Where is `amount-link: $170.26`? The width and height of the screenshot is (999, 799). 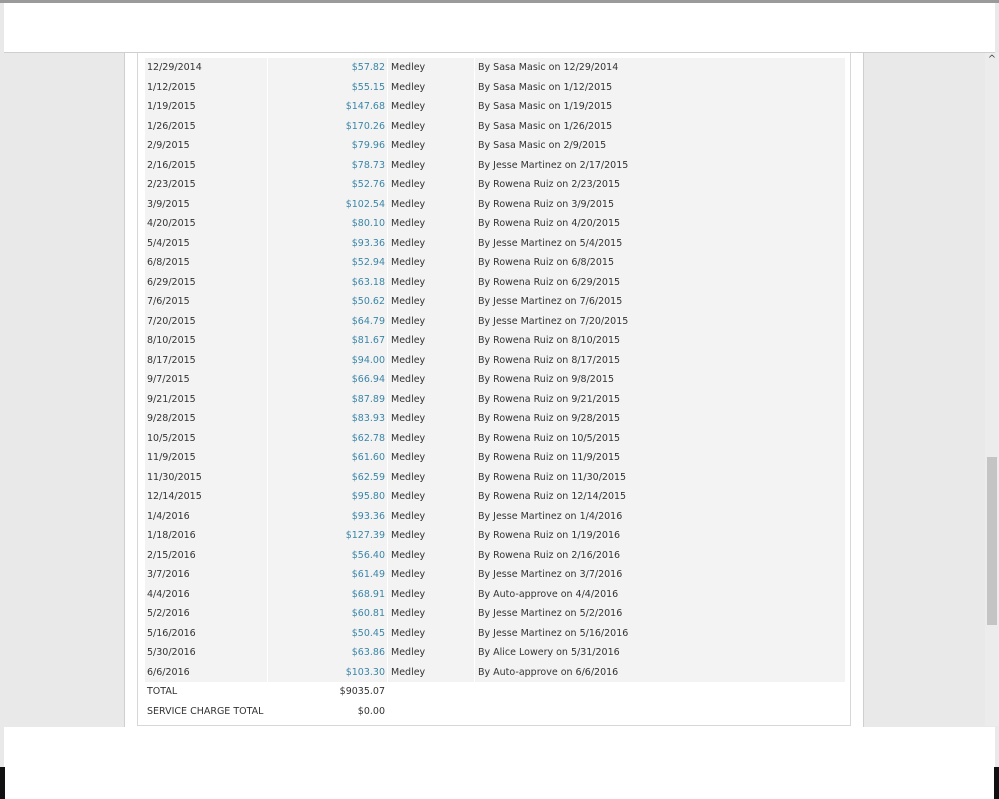
amount-link: $170.26 is located at coordinates (328, 127).